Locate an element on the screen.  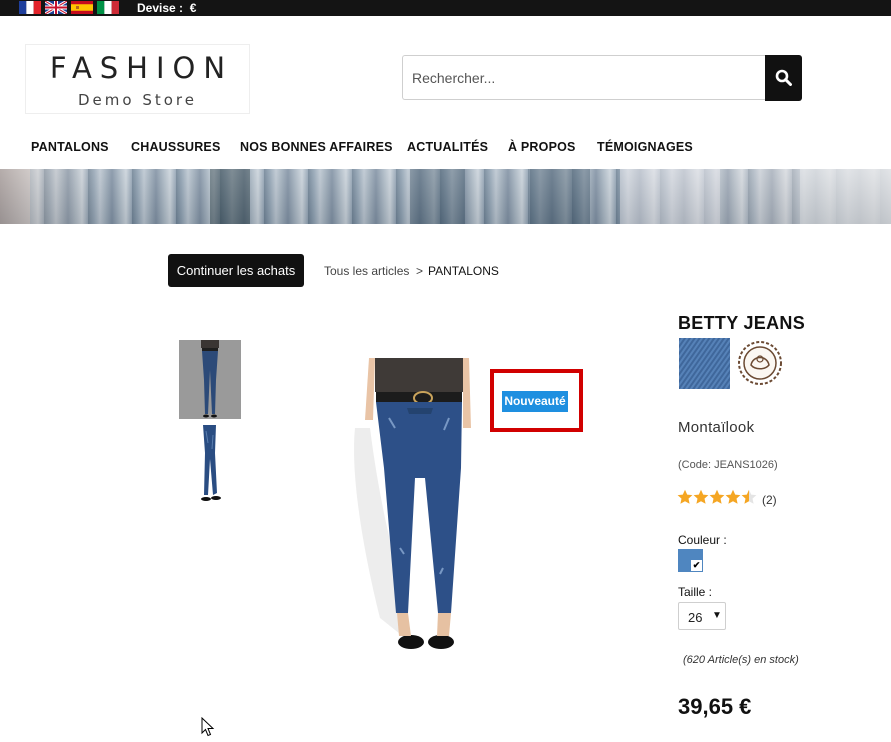
product-main-image is located at coordinates (420, 508).